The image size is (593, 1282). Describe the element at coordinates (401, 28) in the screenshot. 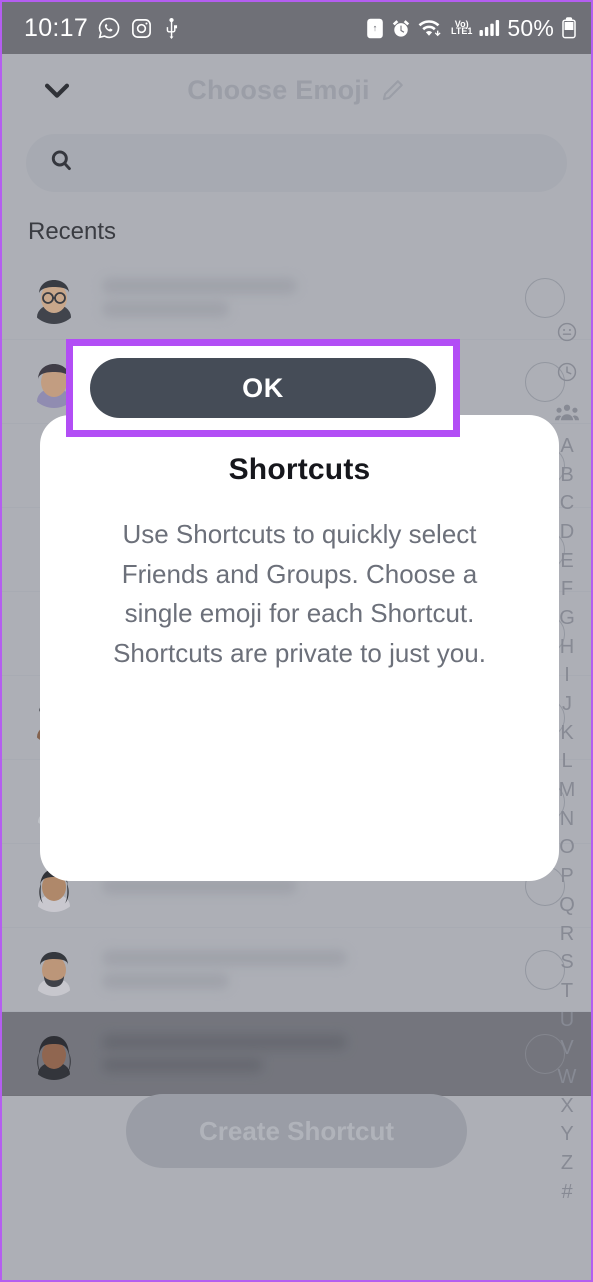

I see `alarm-icon` at that location.